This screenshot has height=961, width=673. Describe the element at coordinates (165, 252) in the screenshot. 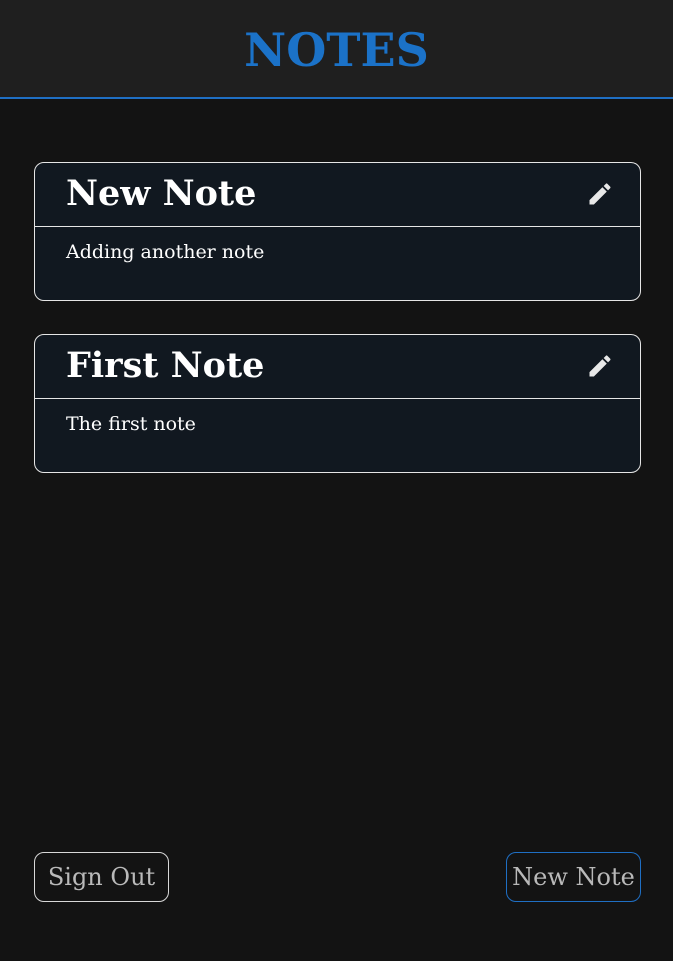

I see `note-body: Adding another note` at that location.